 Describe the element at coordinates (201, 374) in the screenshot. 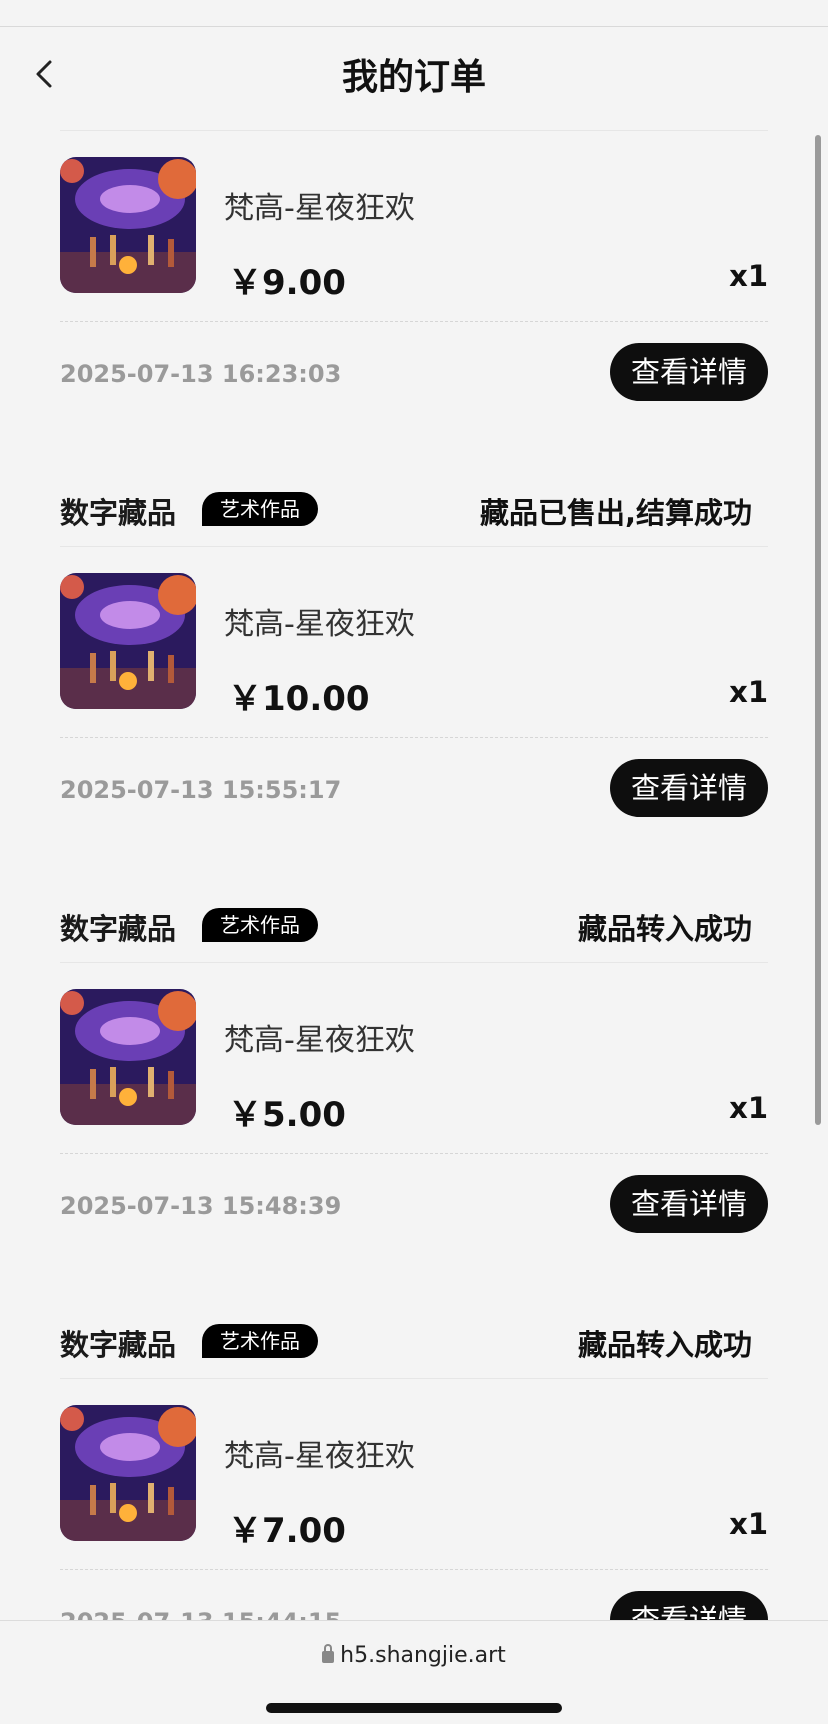

I see `order-timestamp: 2025-07-13 16:23:03` at that location.